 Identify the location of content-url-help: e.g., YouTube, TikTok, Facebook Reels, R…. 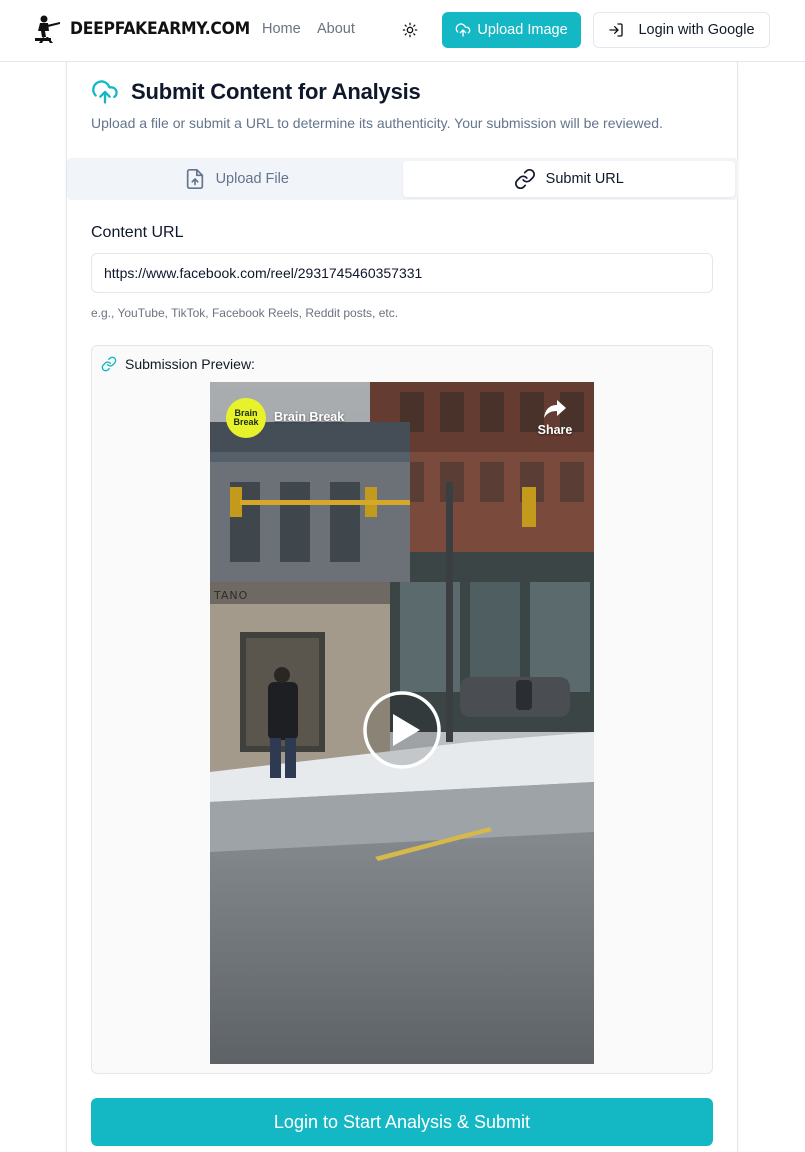
(245, 313).